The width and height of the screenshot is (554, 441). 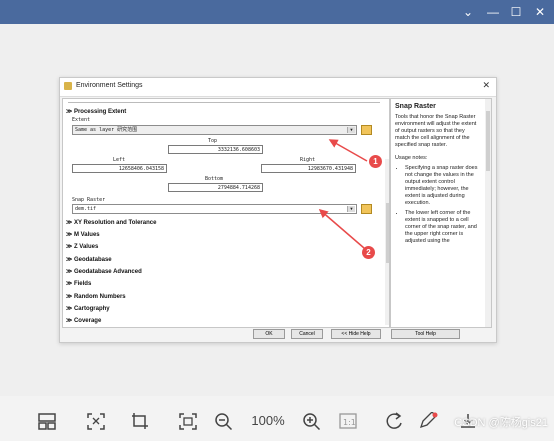 What do you see at coordinates (96, 421) in the screenshot?
I see `fit-icon` at bounding box center [96, 421].